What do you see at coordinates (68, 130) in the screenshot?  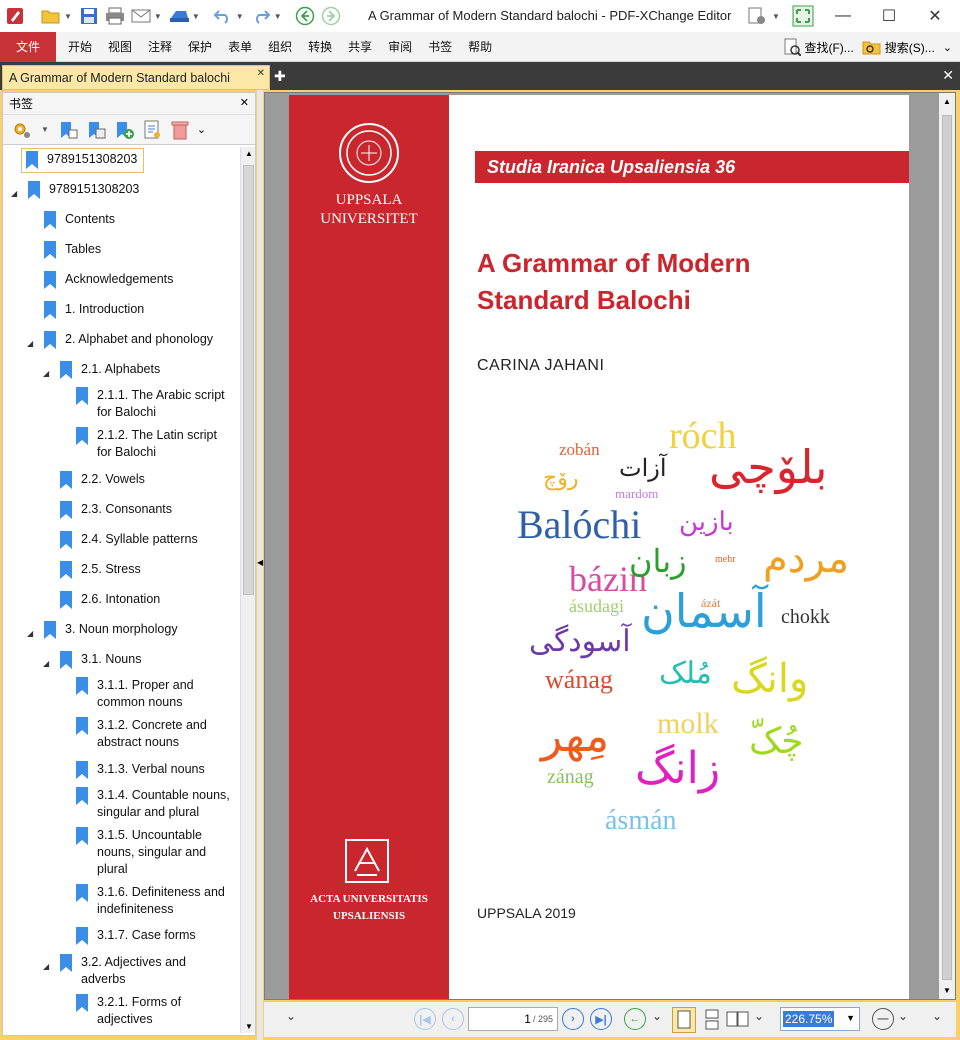 I see `add-bookmark-icon` at bounding box center [68, 130].